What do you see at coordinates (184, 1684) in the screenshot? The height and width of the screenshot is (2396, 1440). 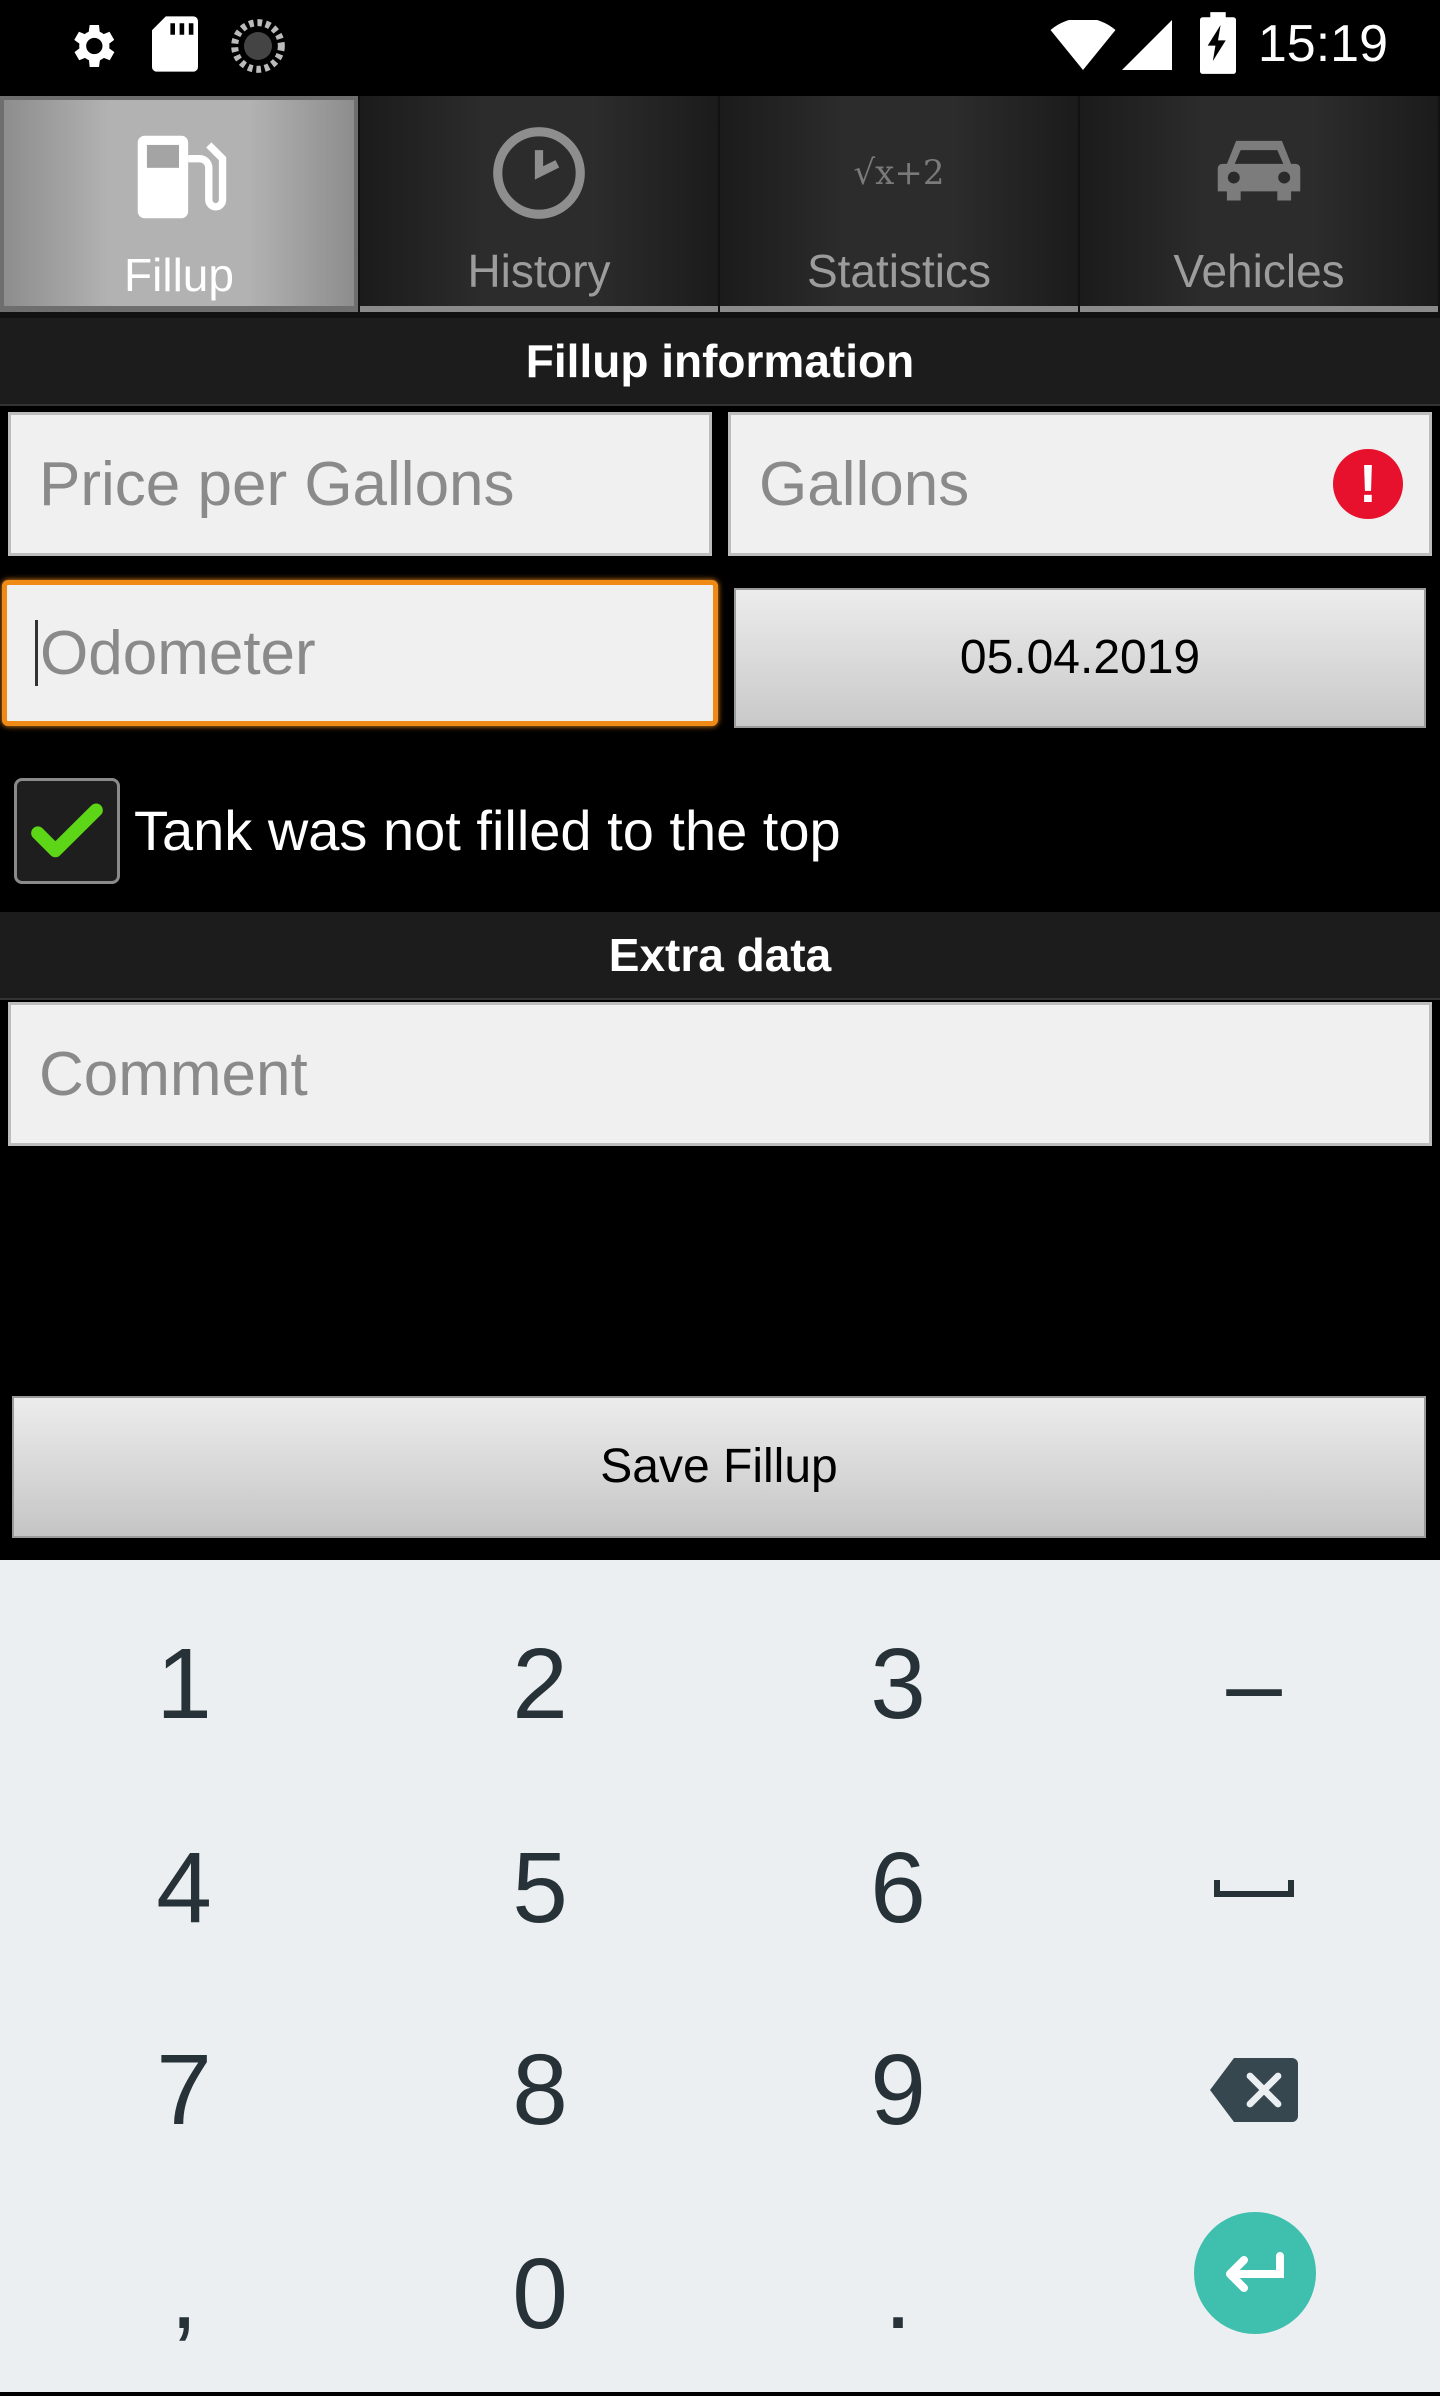 I see `key-1: 1` at bounding box center [184, 1684].